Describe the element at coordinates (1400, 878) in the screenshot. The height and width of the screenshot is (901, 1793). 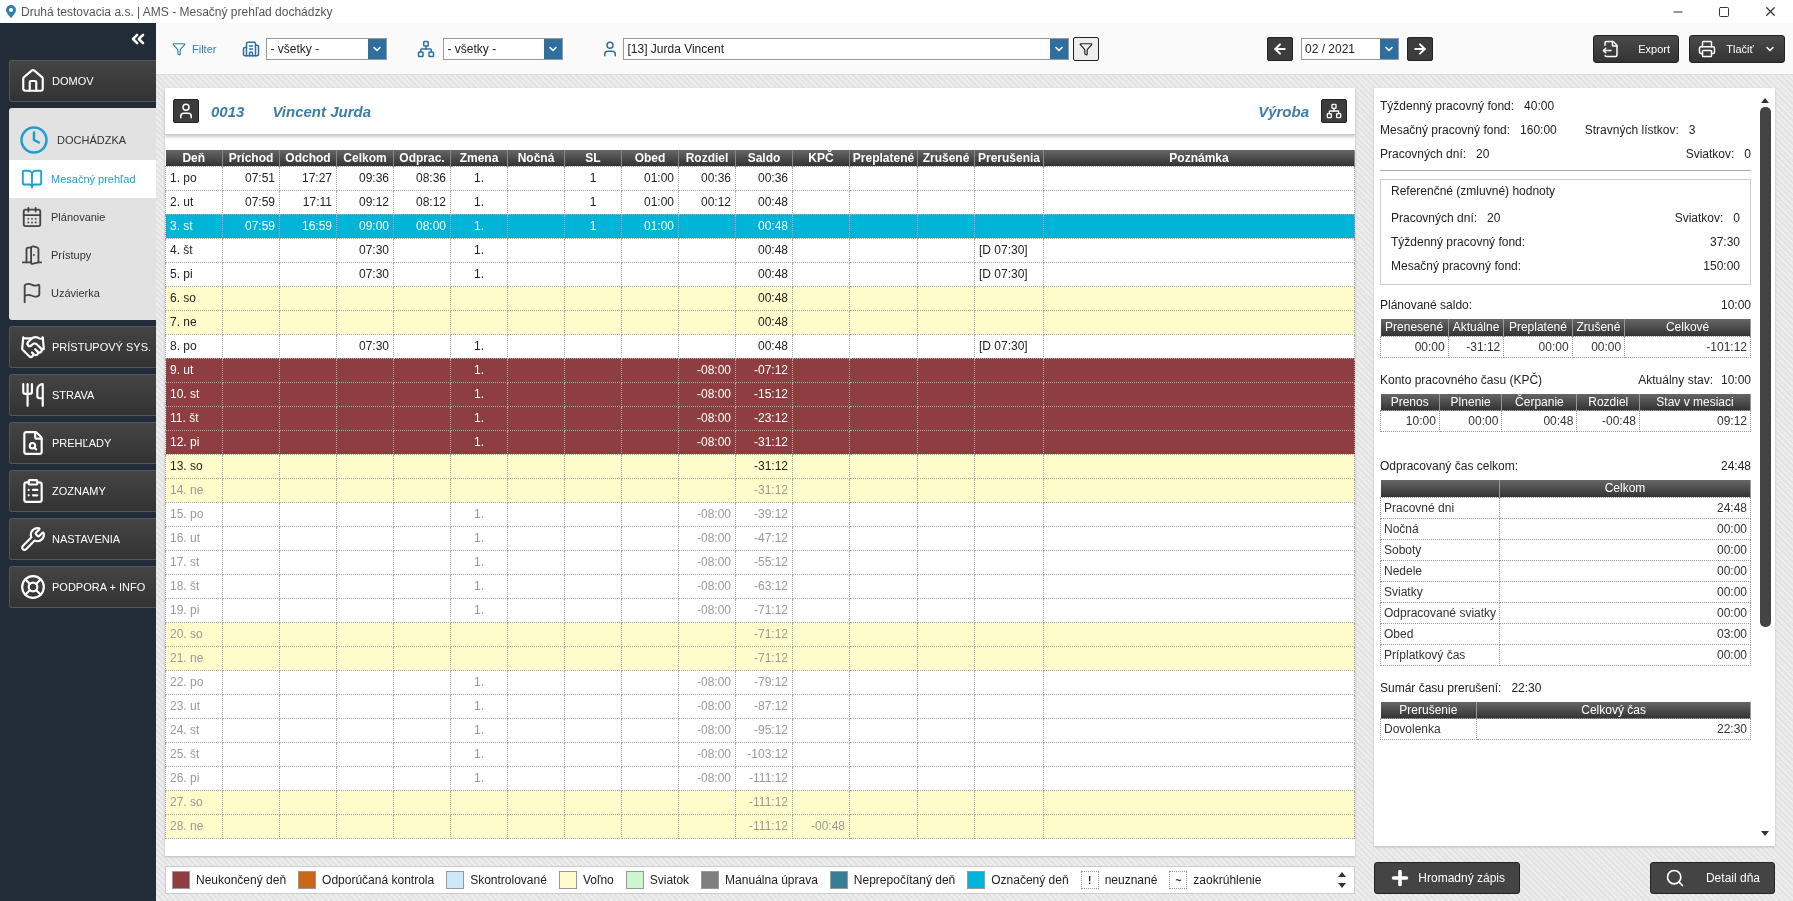
I see `plus-icon` at that location.